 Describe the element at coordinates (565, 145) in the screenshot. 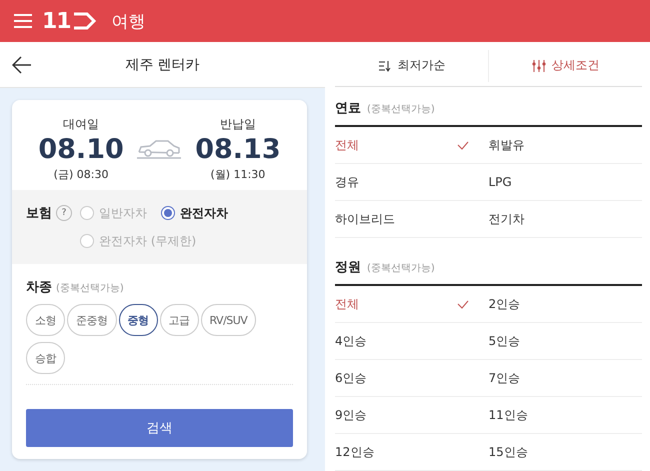

I see `filter-option: 휘발유` at that location.